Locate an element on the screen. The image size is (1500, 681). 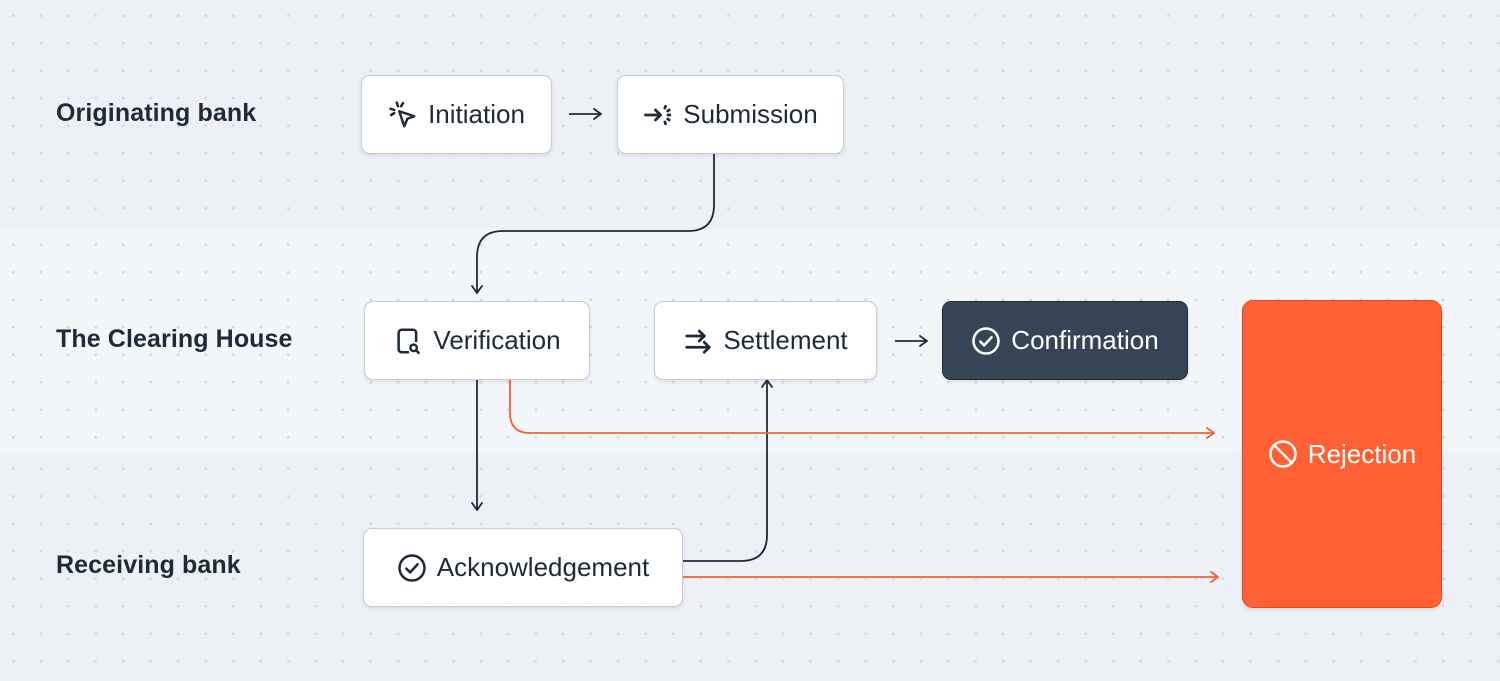
node-label: Rejection is located at coordinates (1362, 453).